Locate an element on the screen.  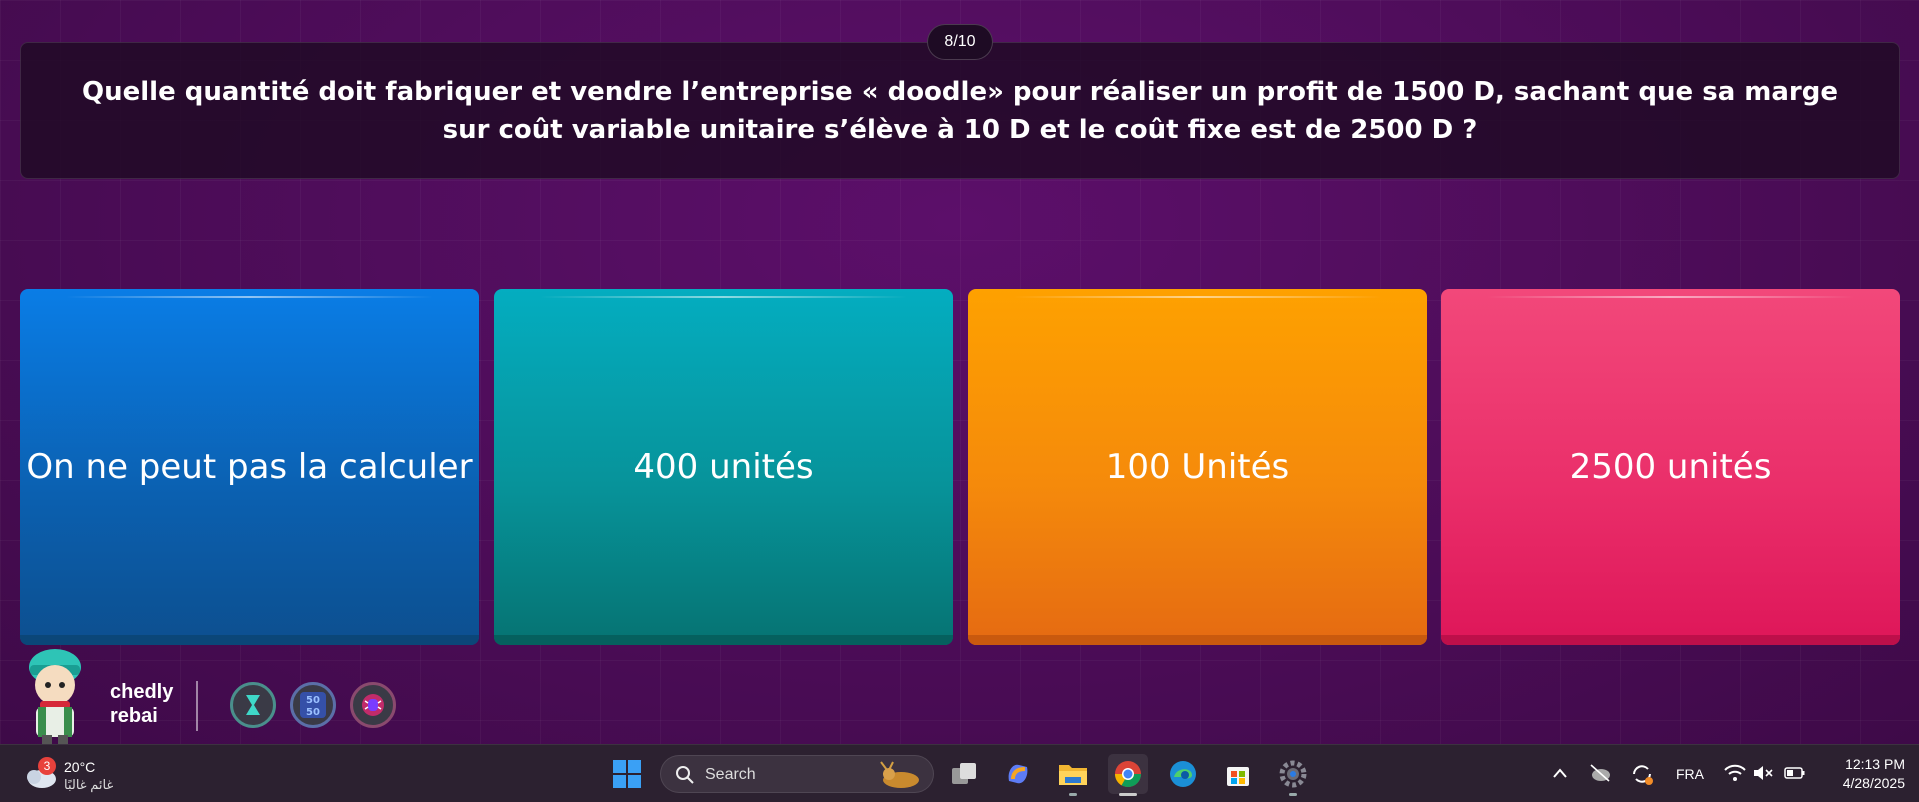
player-panel: chedly rebai 50 50 is located at coordinates (228, 694).